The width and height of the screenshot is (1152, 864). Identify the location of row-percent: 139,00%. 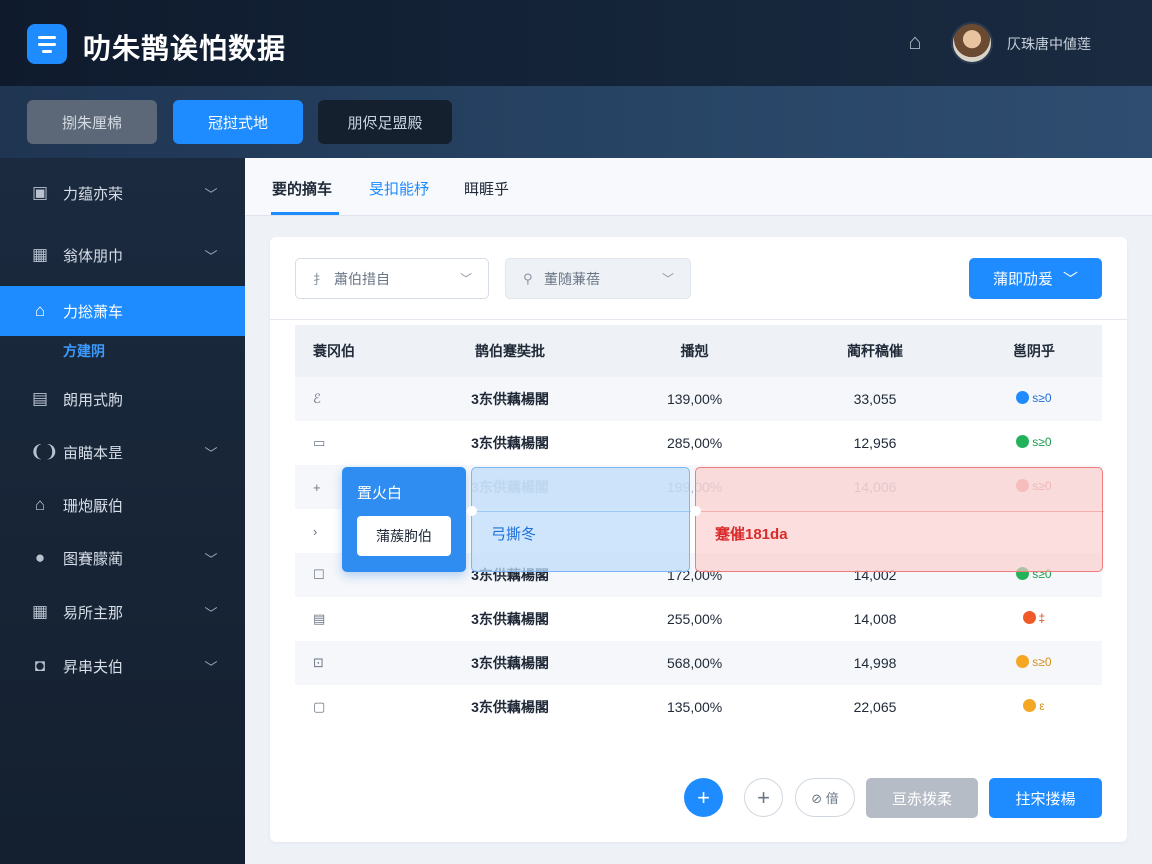
(695, 399).